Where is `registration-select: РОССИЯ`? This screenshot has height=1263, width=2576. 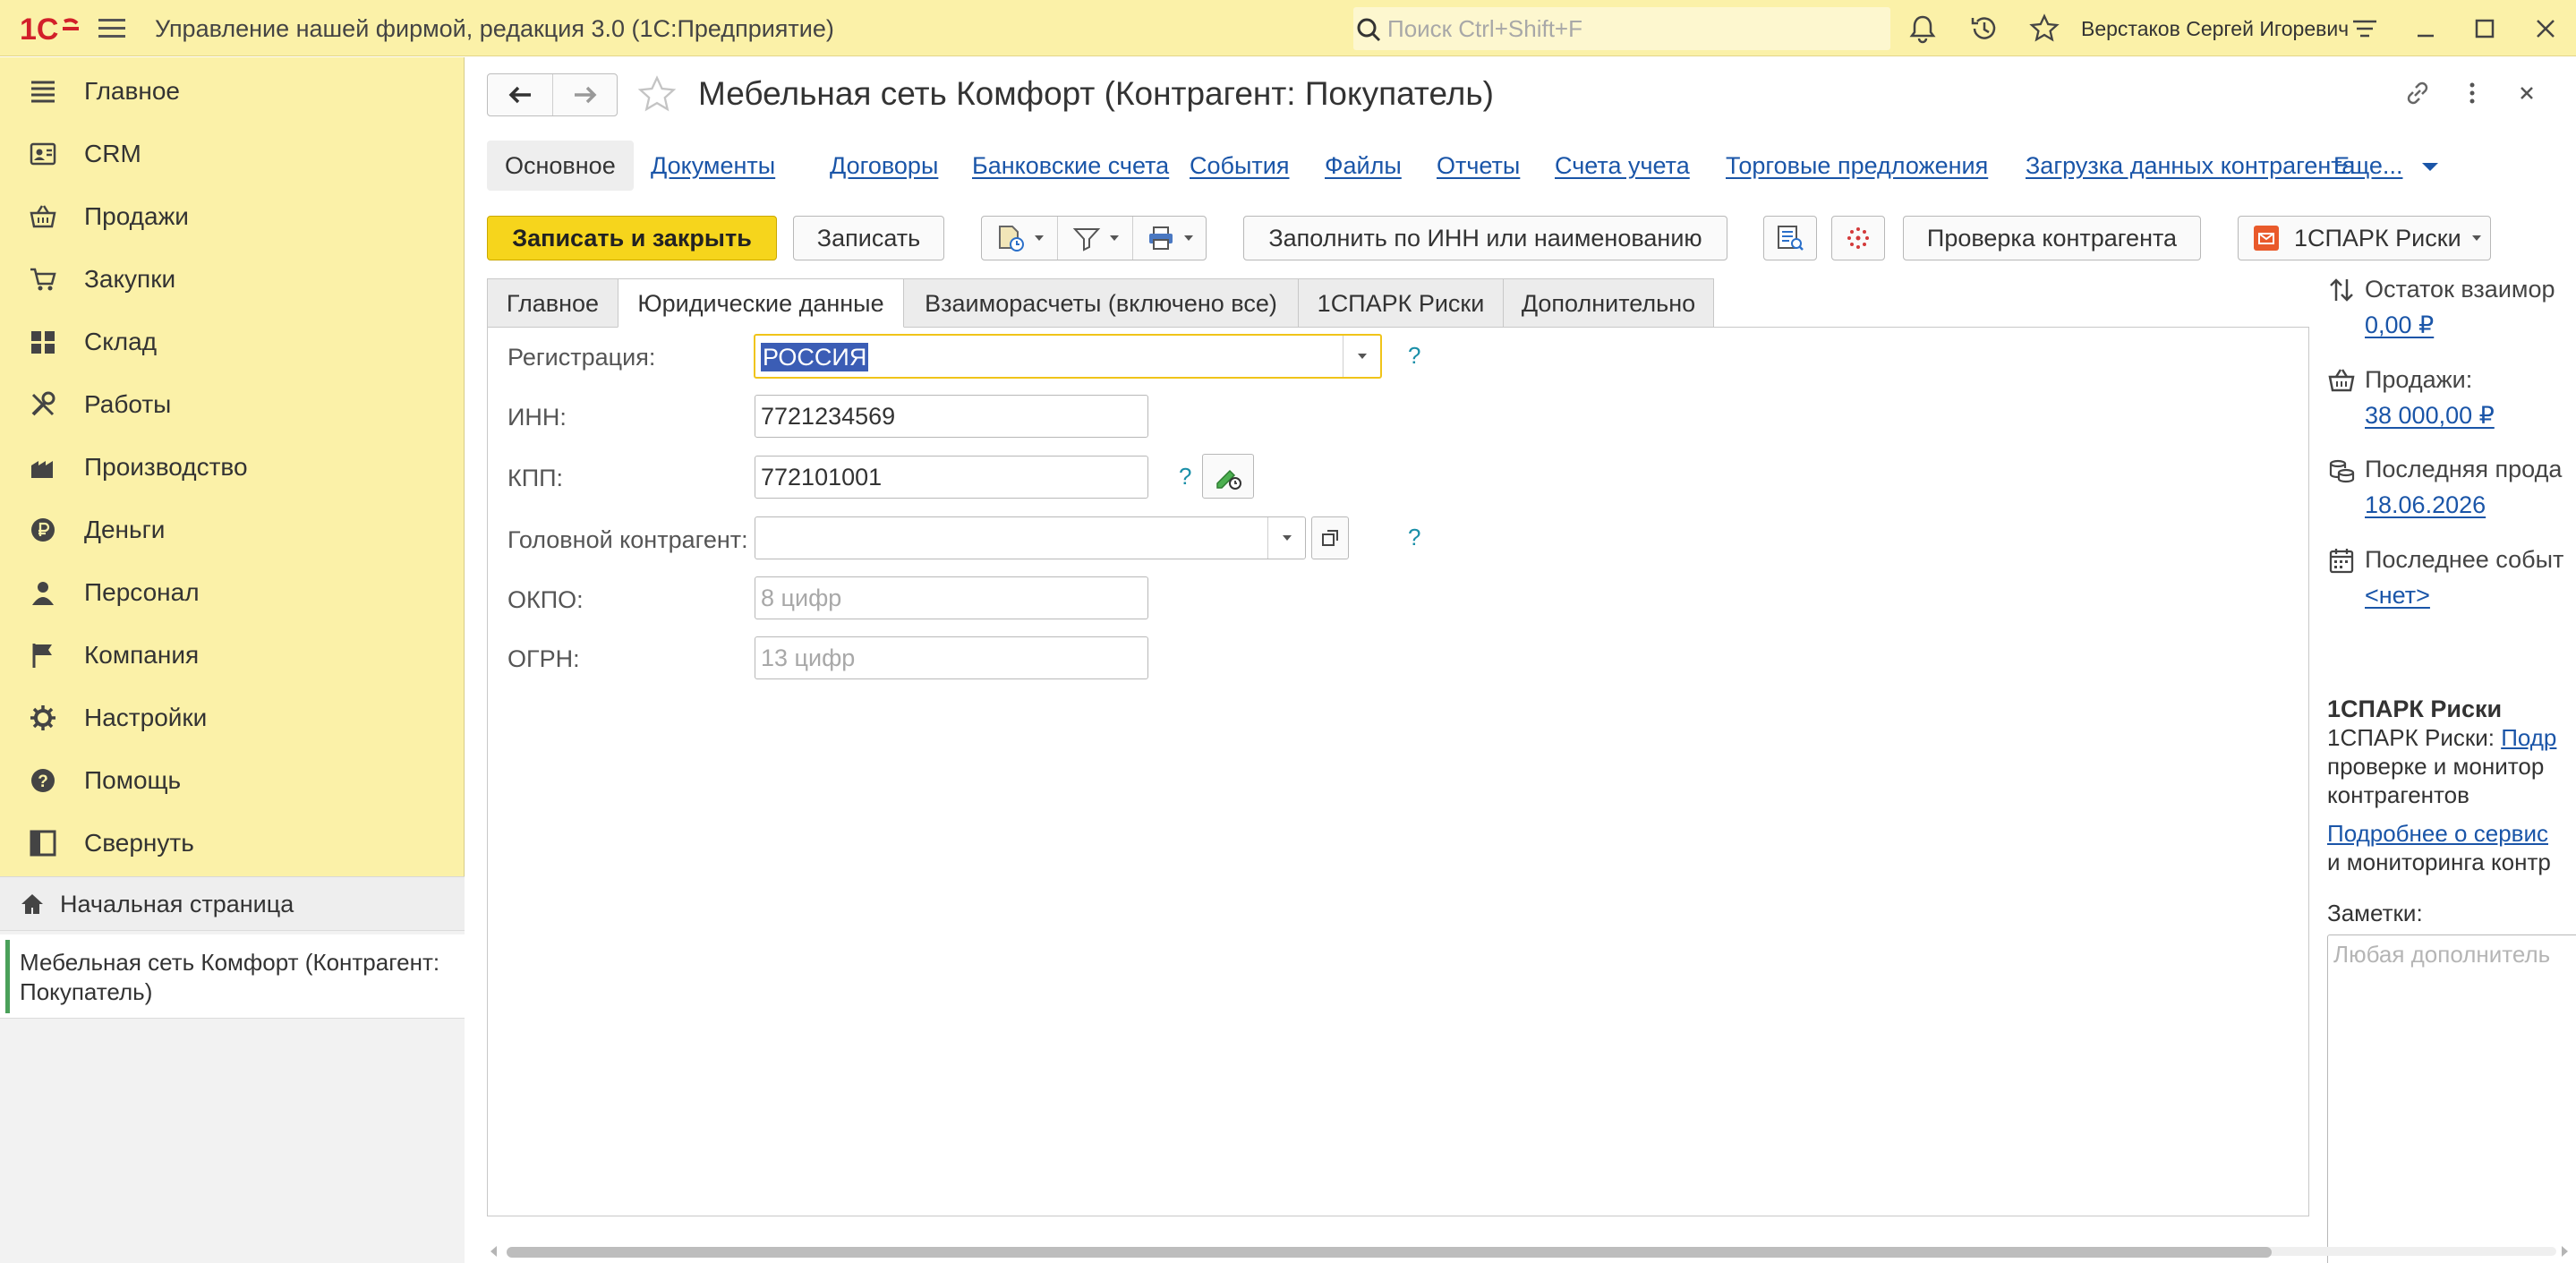 registration-select: РОССИЯ is located at coordinates (1068, 357).